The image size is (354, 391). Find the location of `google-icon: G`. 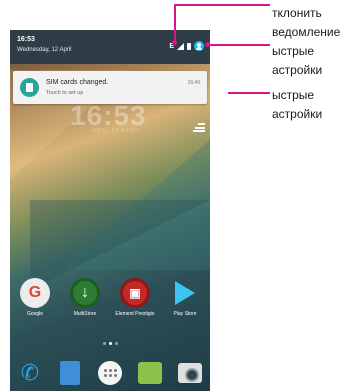

google-icon: G is located at coordinates (35, 293).